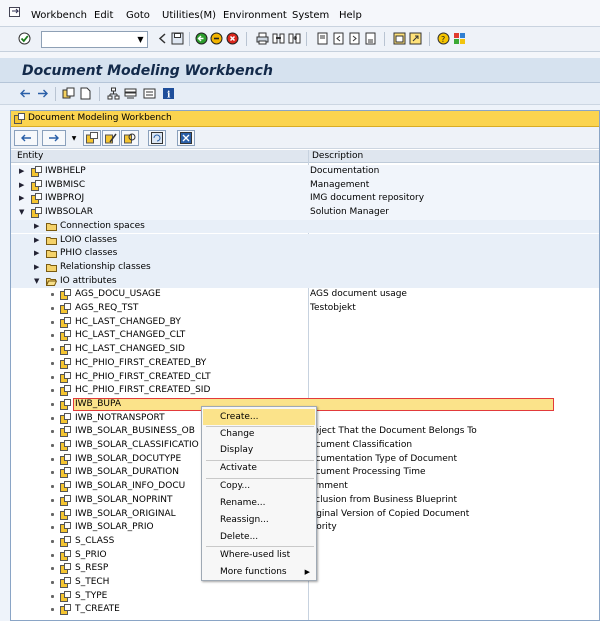 The image size is (600, 621). What do you see at coordinates (65, 171) in the screenshot?
I see `tree-node-label: IWBHELP` at bounding box center [65, 171].